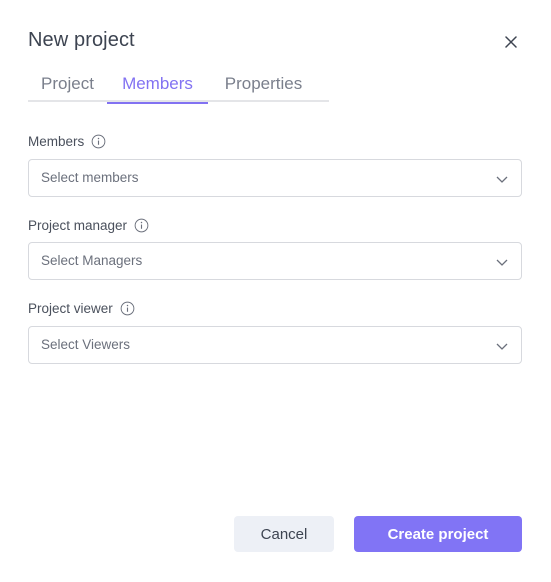  I want to click on project-manager-label: Project manager, so click(88, 225).